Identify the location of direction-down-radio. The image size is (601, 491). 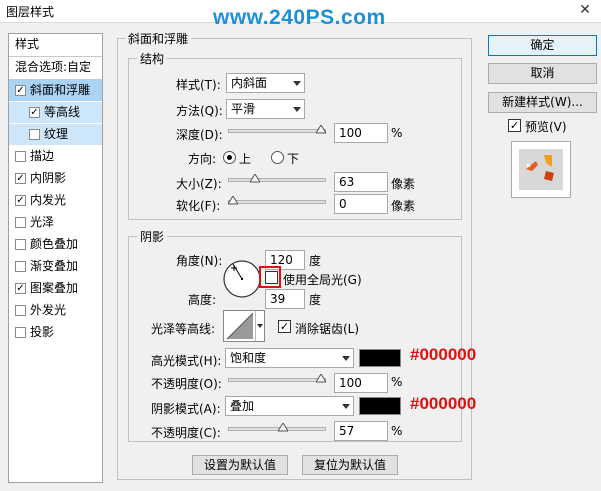
(277, 157).